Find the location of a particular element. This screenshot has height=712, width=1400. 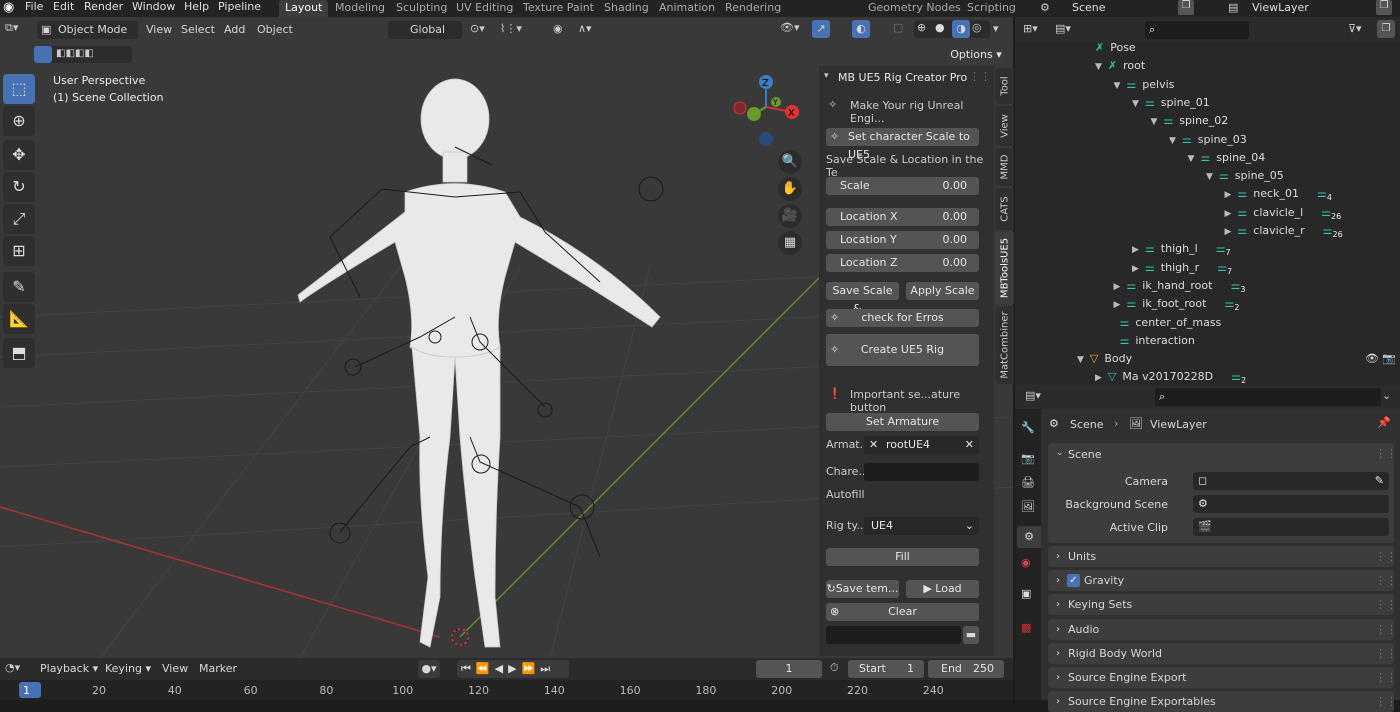

location-x-field: Location X 0.00 is located at coordinates (902, 217).